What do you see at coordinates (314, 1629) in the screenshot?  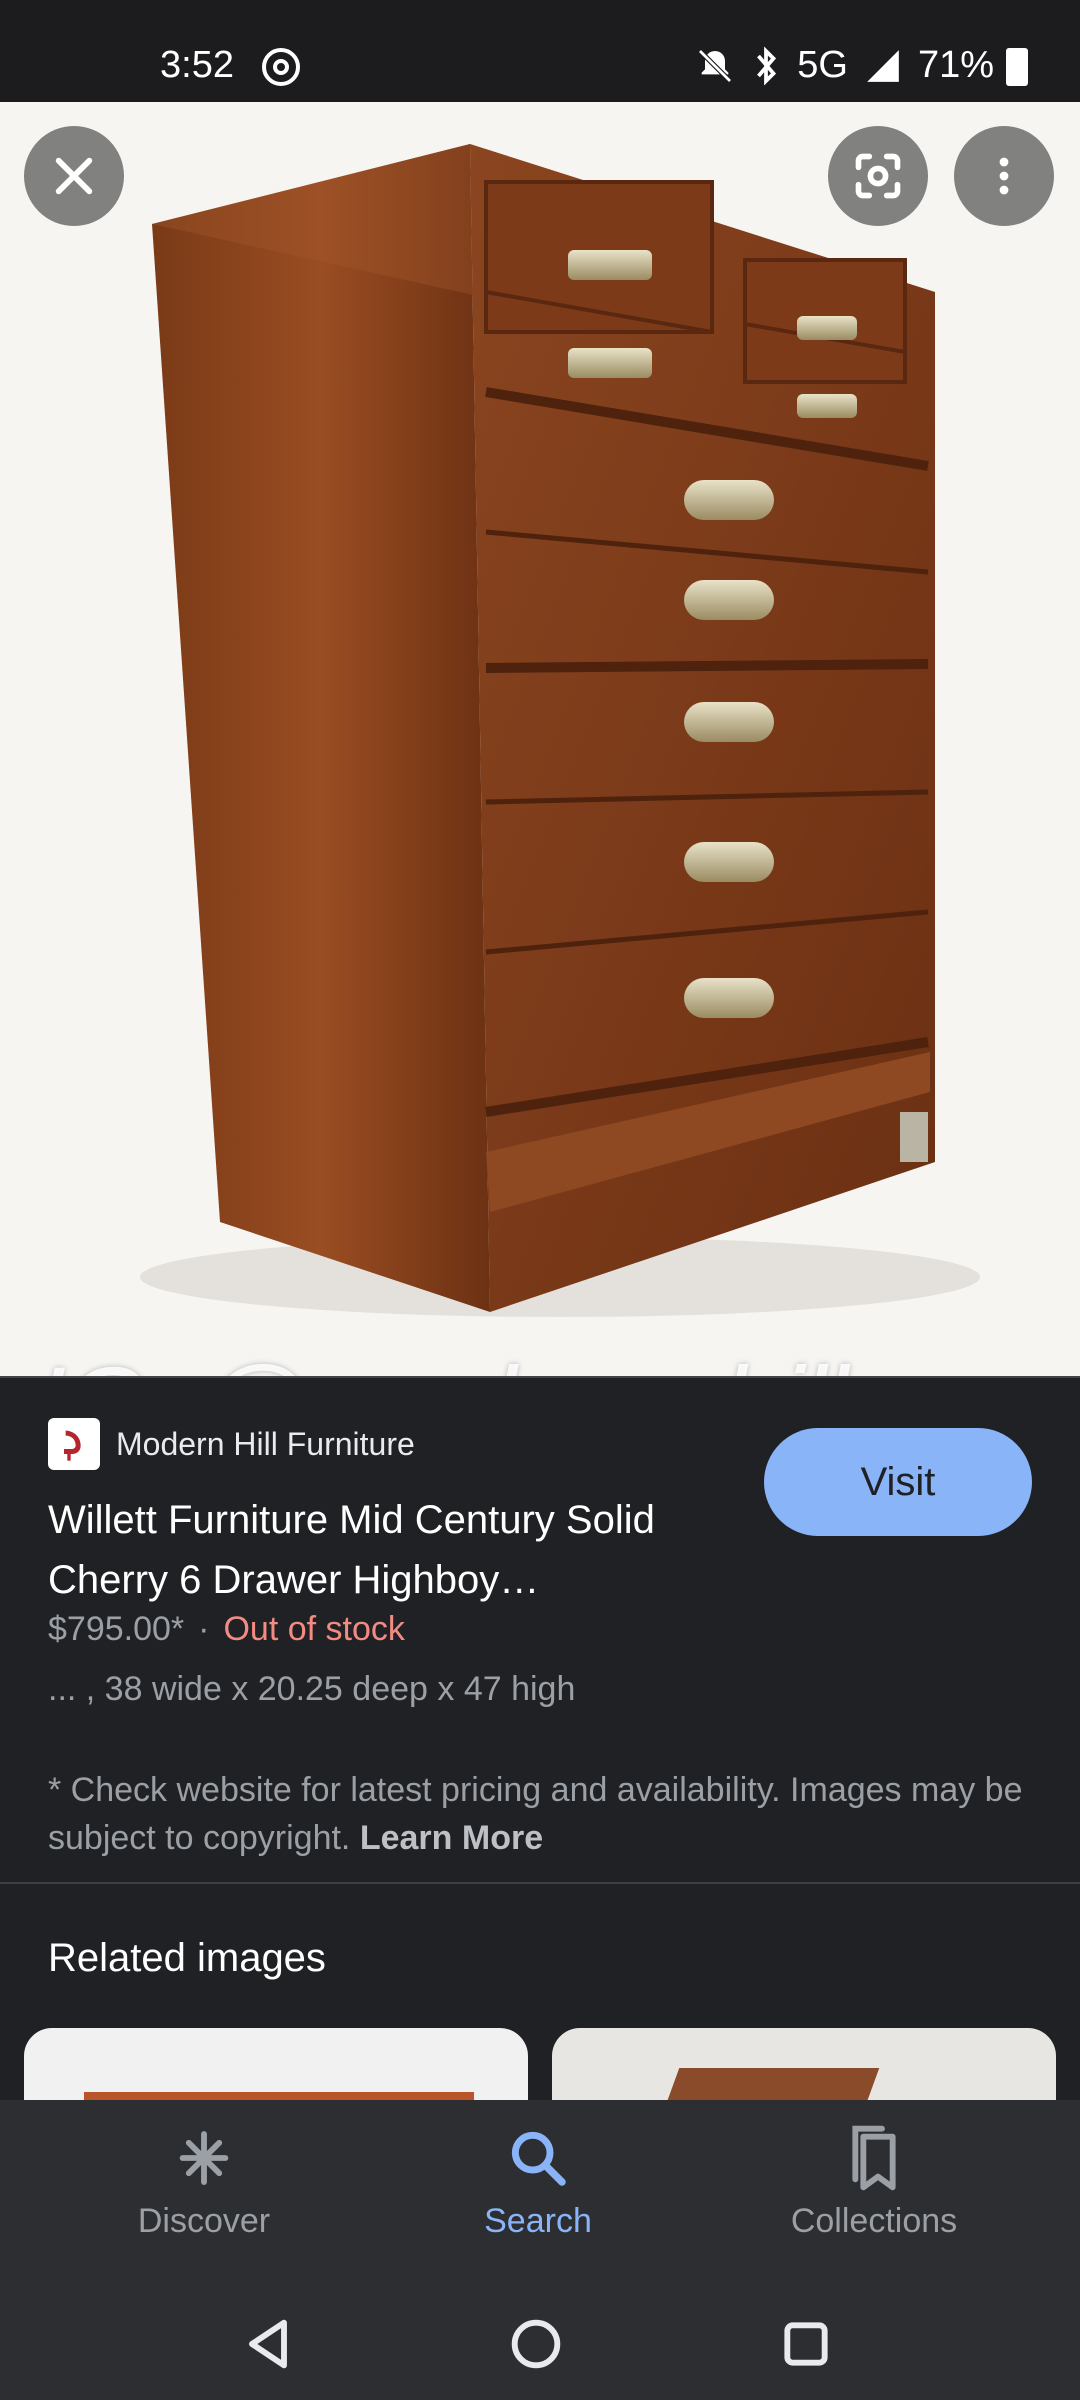 I see `stock-status: Out of stock` at bounding box center [314, 1629].